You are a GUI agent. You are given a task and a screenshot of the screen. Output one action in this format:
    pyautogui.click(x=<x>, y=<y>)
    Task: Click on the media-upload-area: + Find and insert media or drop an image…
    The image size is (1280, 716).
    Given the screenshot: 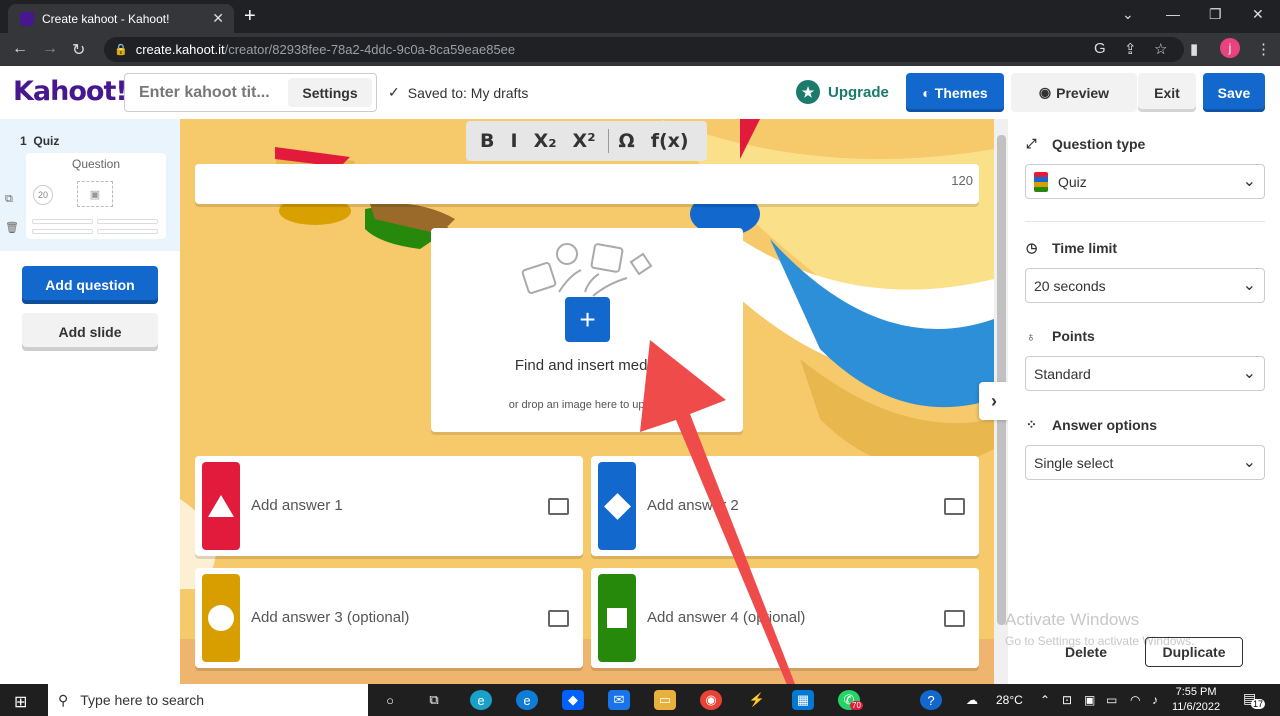 What is the action you would take?
    pyautogui.click(x=587, y=330)
    